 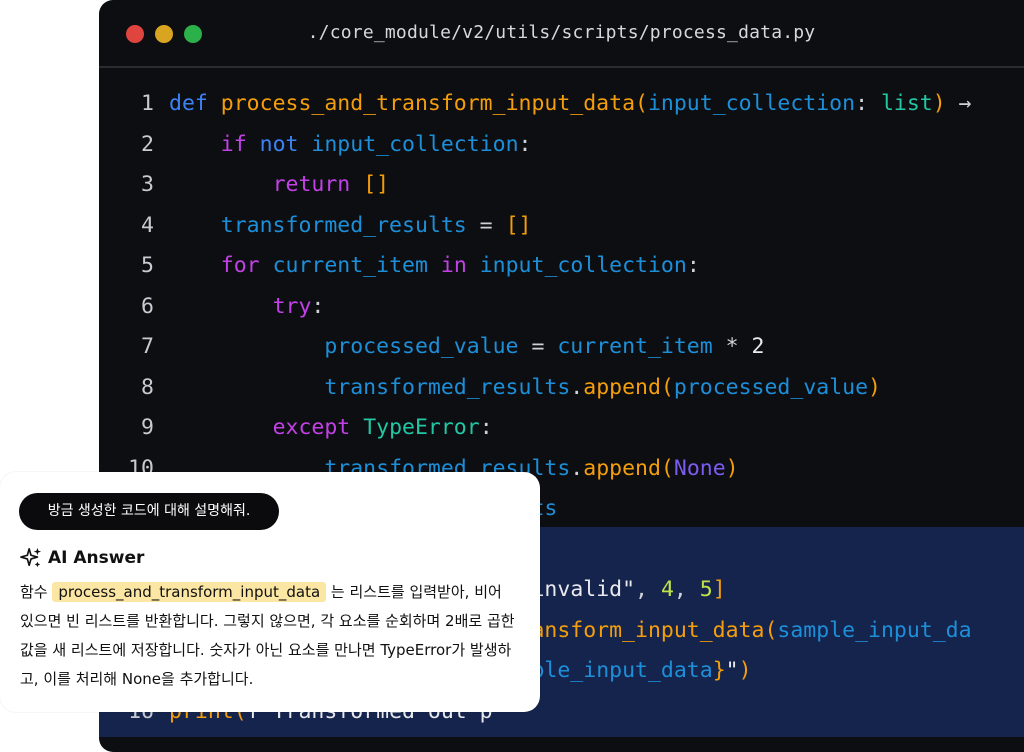 What do you see at coordinates (719, 589) in the screenshot?
I see `code-token: ]` at bounding box center [719, 589].